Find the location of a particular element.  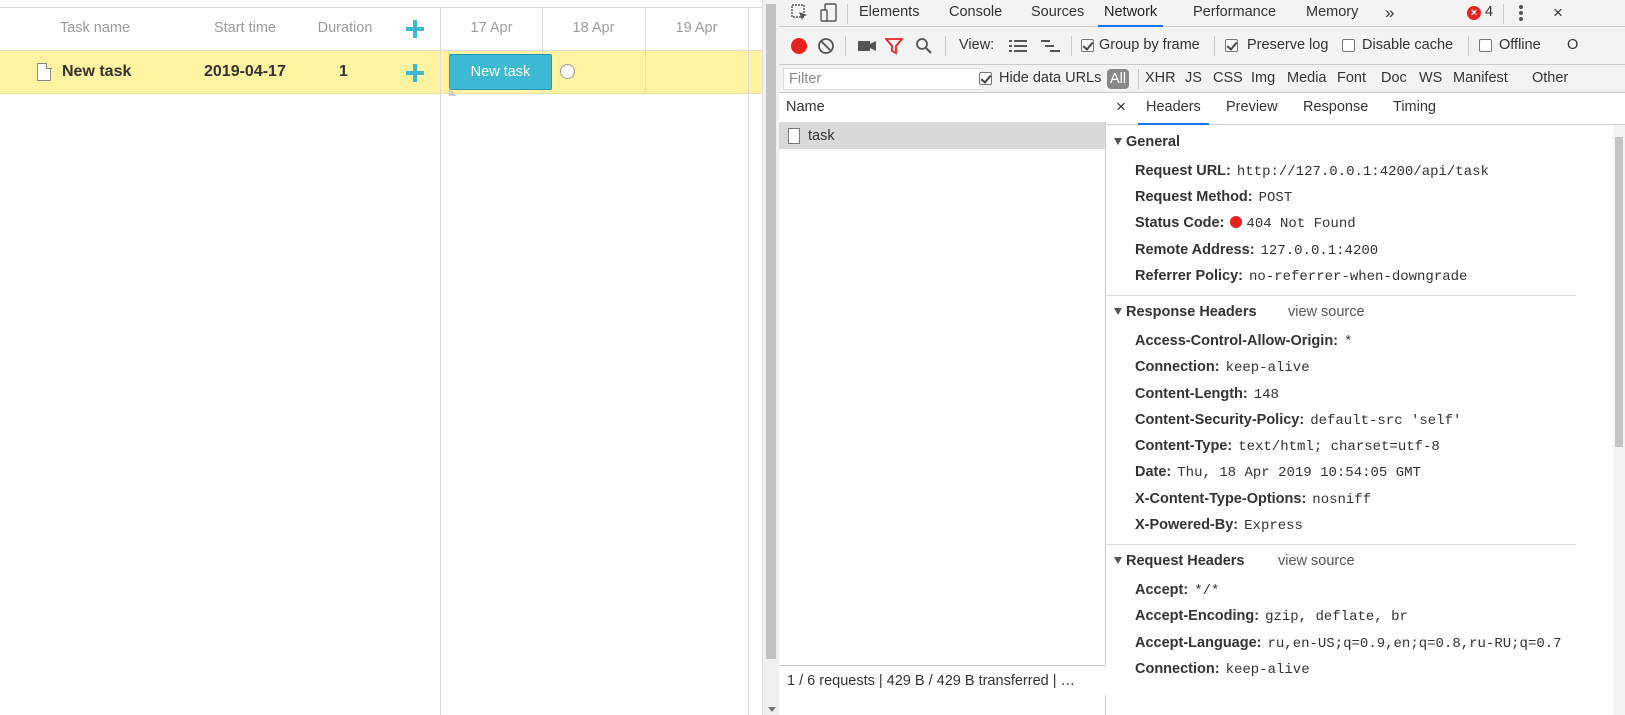

filter-type-css: CSS is located at coordinates (1228, 78).